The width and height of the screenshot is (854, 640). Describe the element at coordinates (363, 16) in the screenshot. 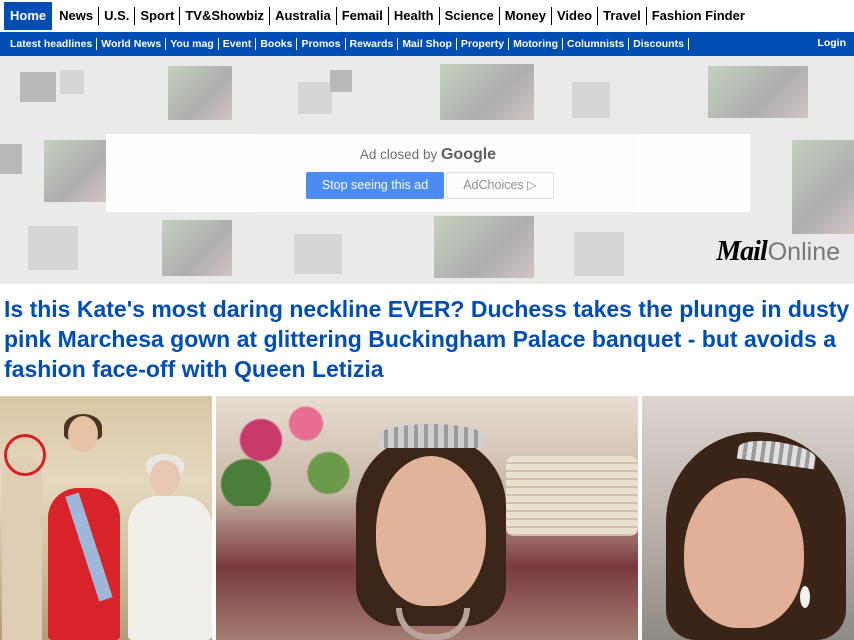

I see `nav-femail: Femail` at that location.